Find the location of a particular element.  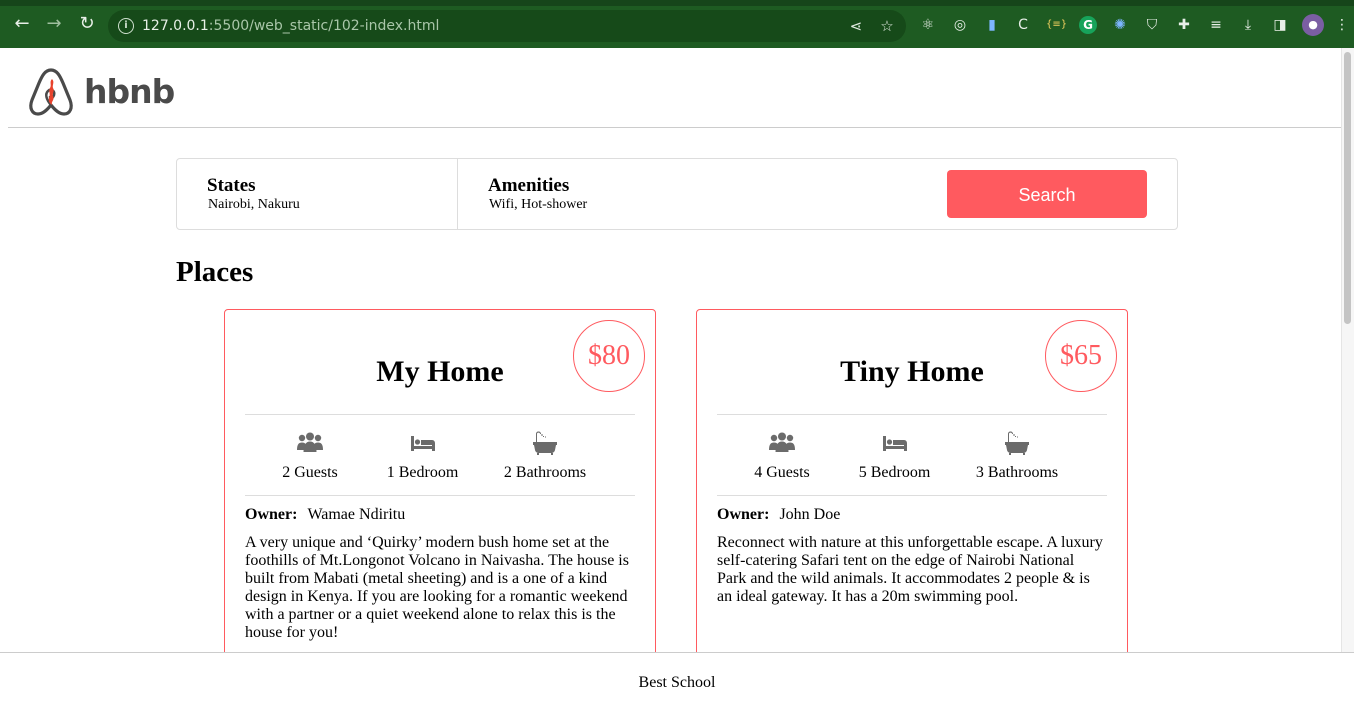

hbnb-logo-icon is located at coordinates (51, 92).